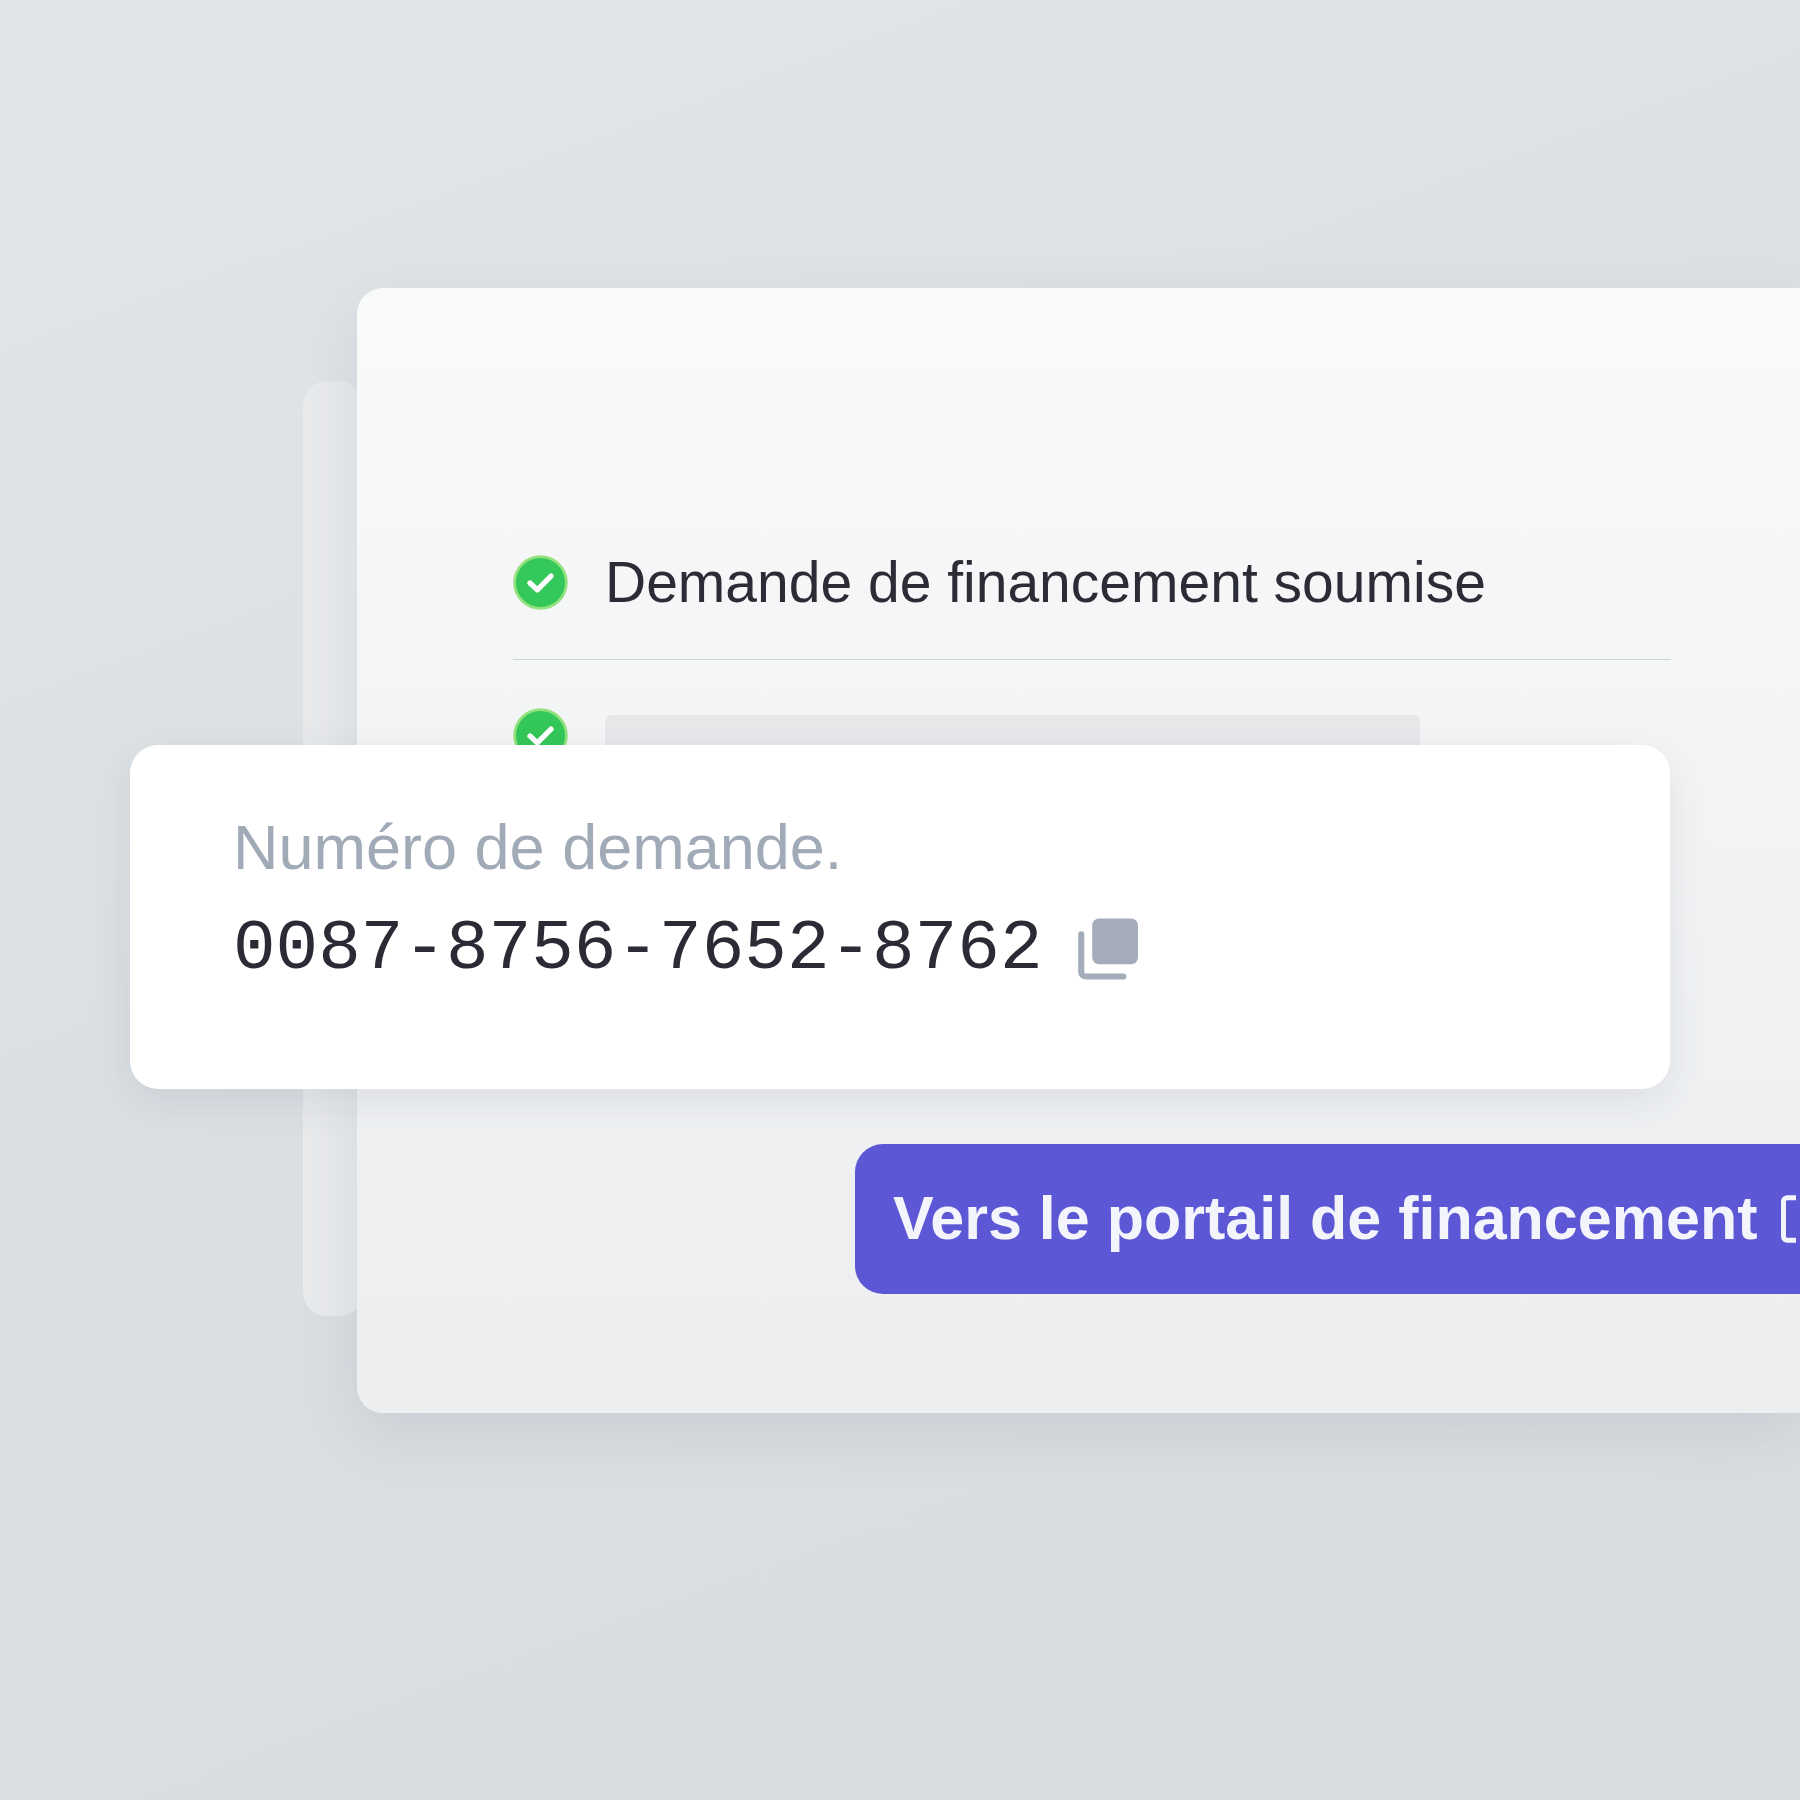 The height and width of the screenshot is (1800, 1800). What do you see at coordinates (1789, 1219) in the screenshot?
I see `square-outline-icon` at bounding box center [1789, 1219].